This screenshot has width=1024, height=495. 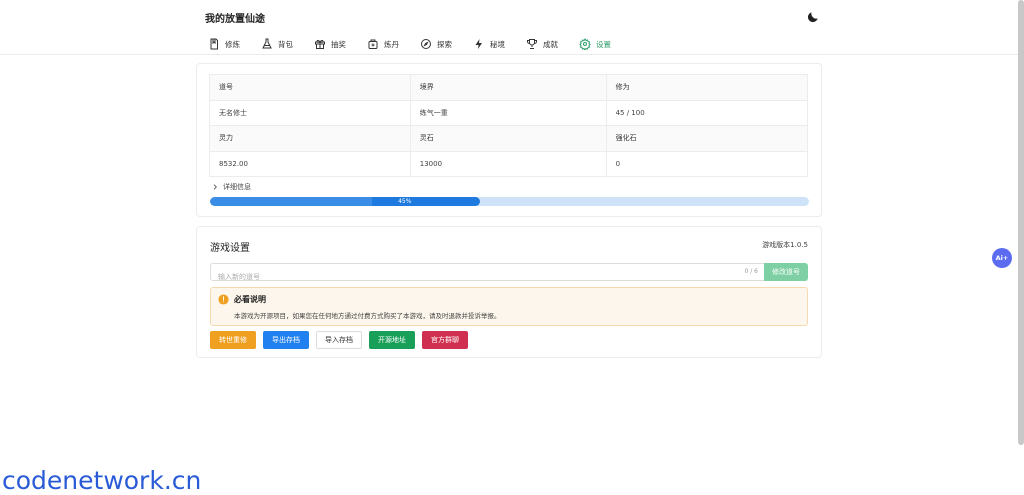 I want to click on stat-value-enhance-stones: 0, so click(x=707, y=163).